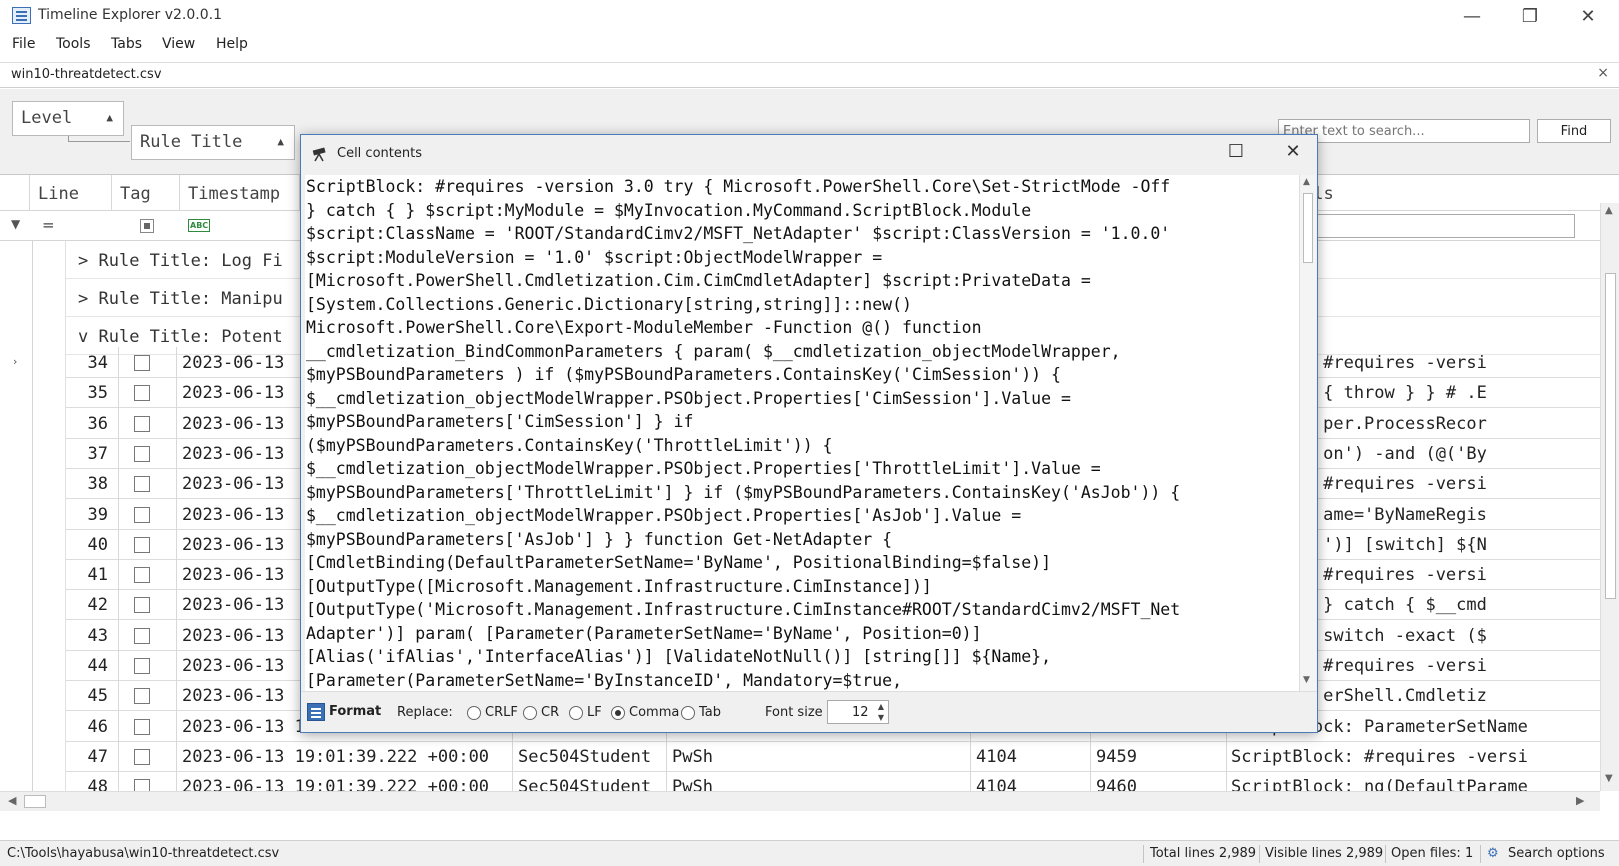 The height and width of the screenshot is (866, 1619). What do you see at coordinates (1379, 756) in the screenshot?
I see `details-cell: ScriptBlock: #requires -versi` at bounding box center [1379, 756].